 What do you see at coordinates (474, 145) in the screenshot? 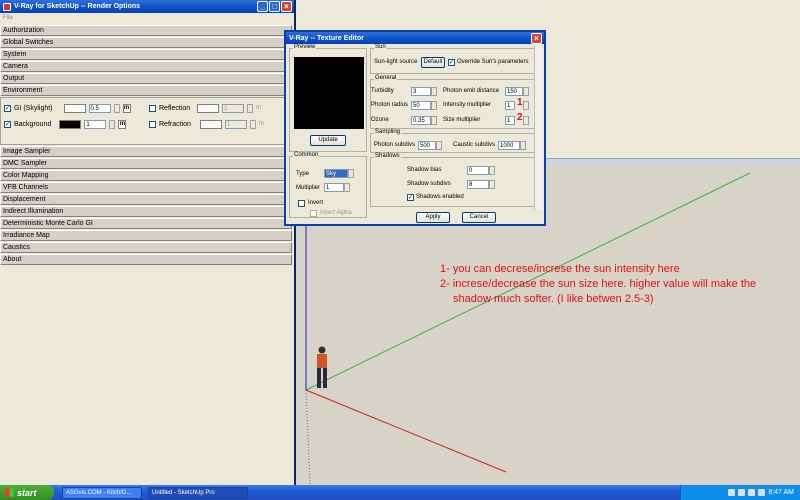
I see `caustic-subdivs-label: Caustic subdivs` at bounding box center [474, 145].